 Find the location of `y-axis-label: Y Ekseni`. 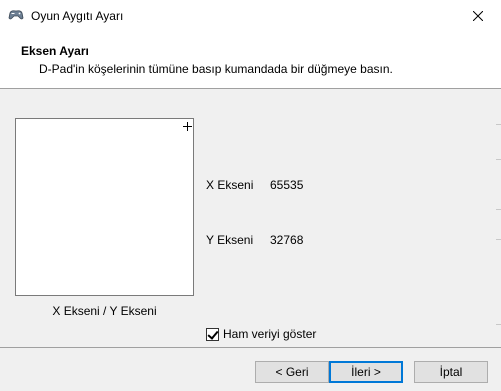

y-axis-label: Y Ekseni is located at coordinates (230, 240).